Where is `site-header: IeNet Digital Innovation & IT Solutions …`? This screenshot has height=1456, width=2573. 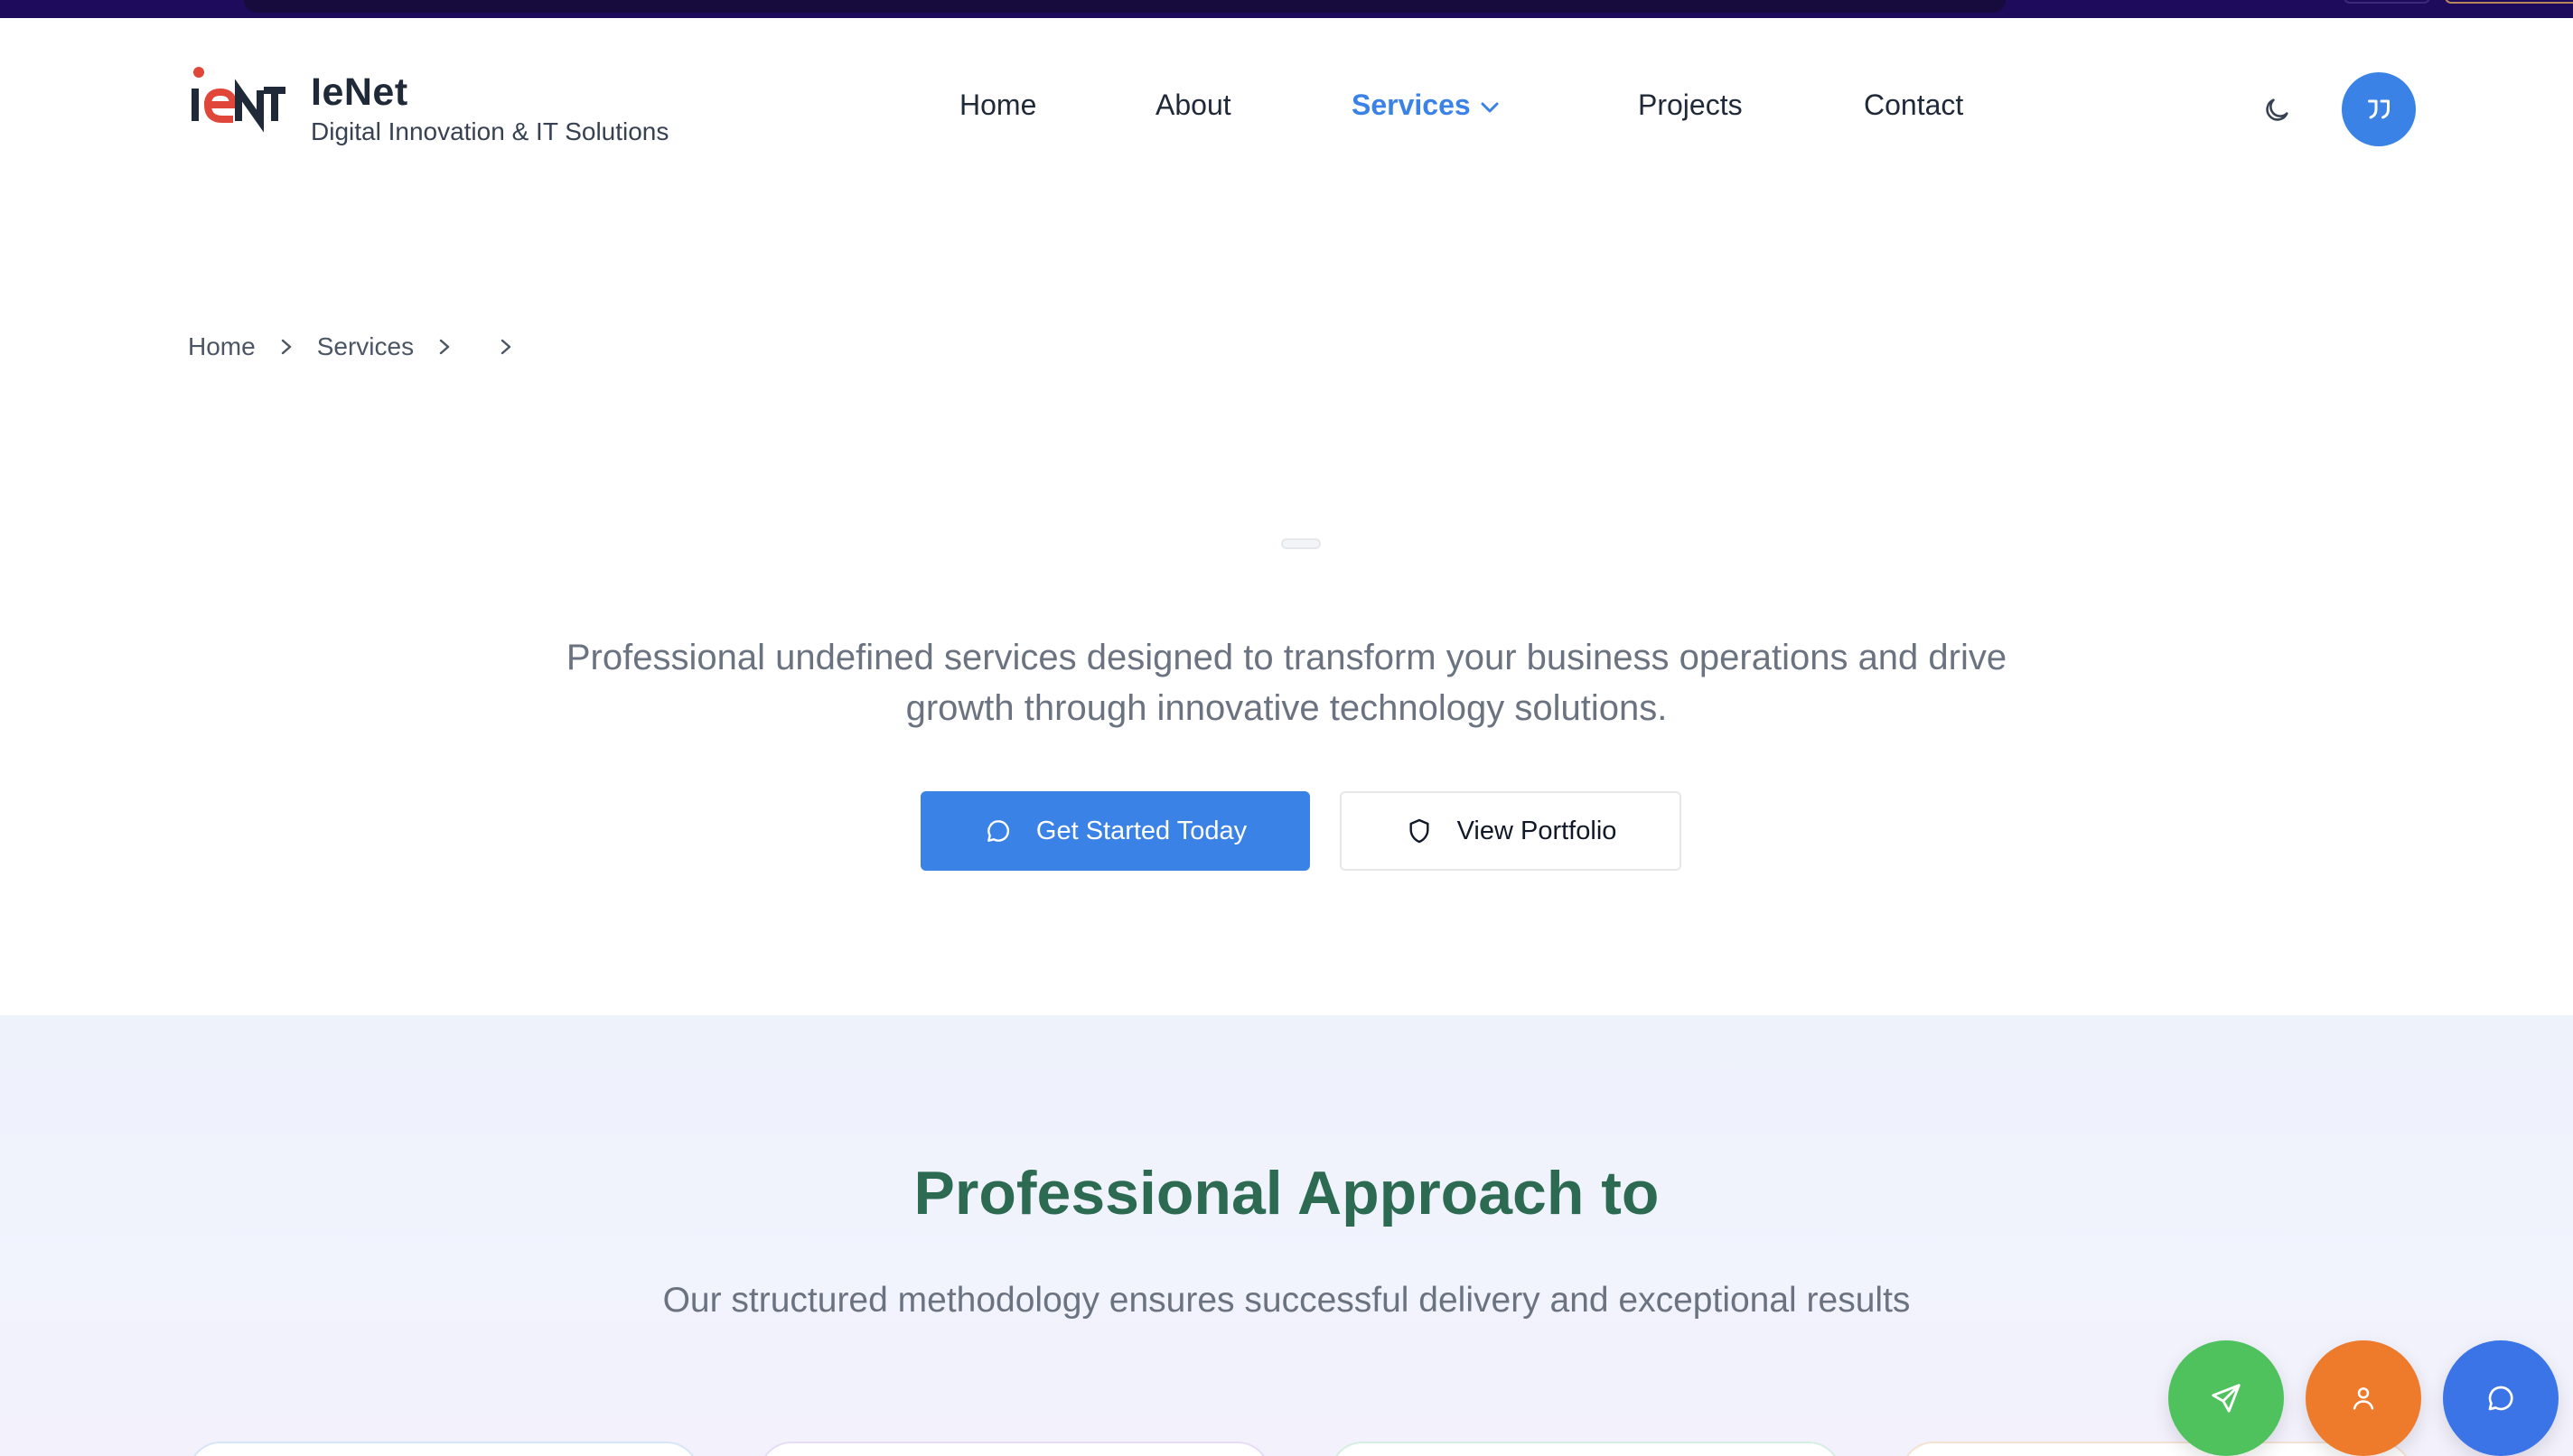
site-header: IeNet Digital Innovation & IT Solutions … is located at coordinates (1286, 91).